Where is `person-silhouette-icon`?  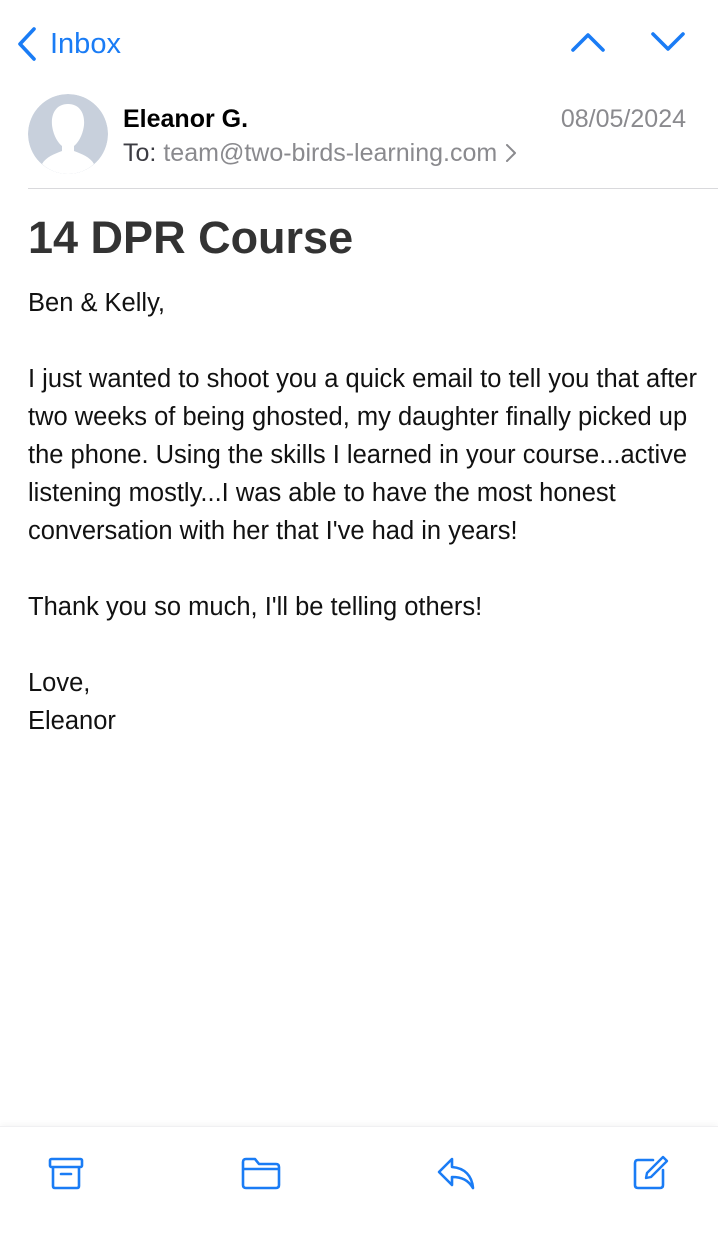 person-silhouette-icon is located at coordinates (68, 134).